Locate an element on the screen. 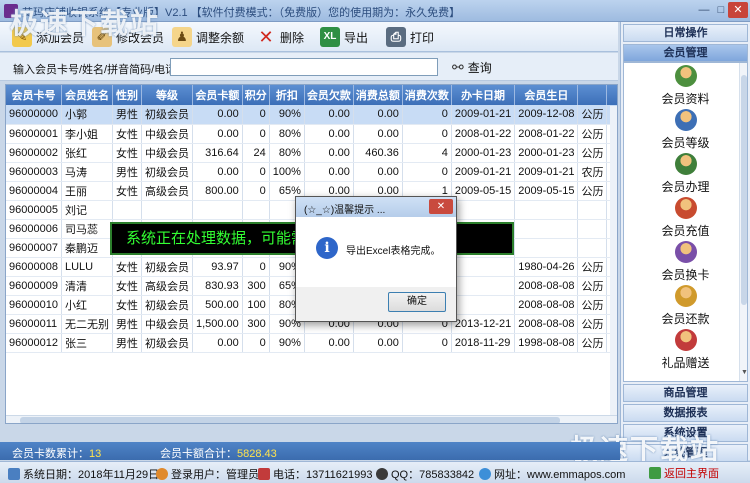  column-header: 折扣 is located at coordinates (287, 95).